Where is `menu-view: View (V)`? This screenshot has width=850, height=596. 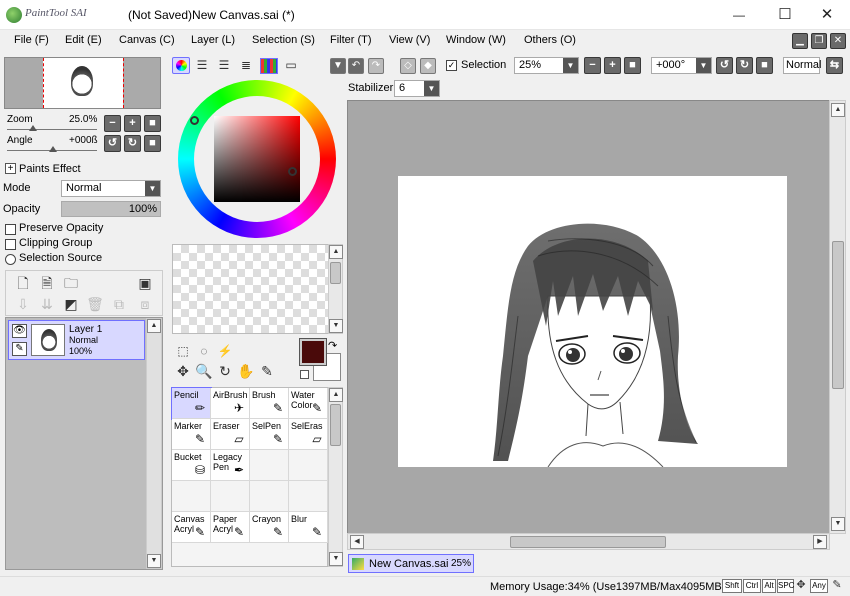
menu-view: View (V) is located at coordinates (409, 40).